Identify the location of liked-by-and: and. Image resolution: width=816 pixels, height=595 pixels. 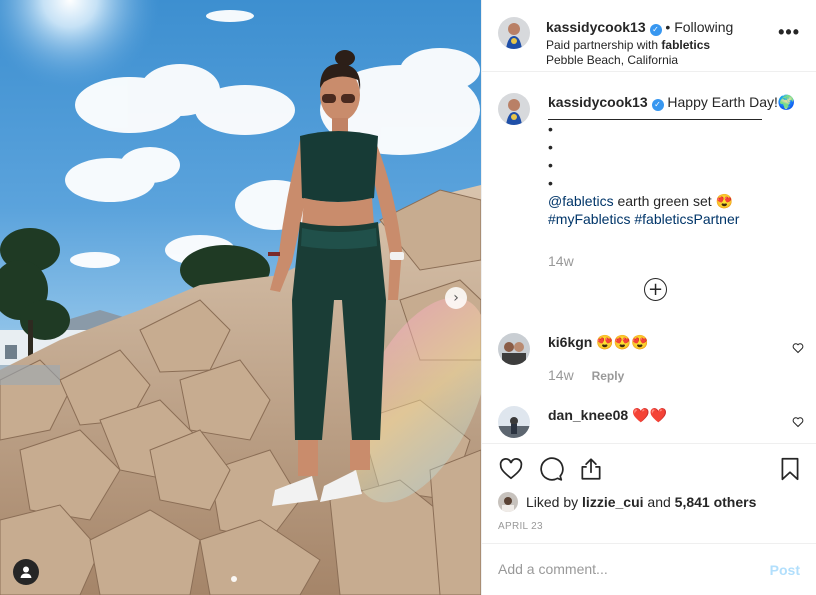
(659, 502).